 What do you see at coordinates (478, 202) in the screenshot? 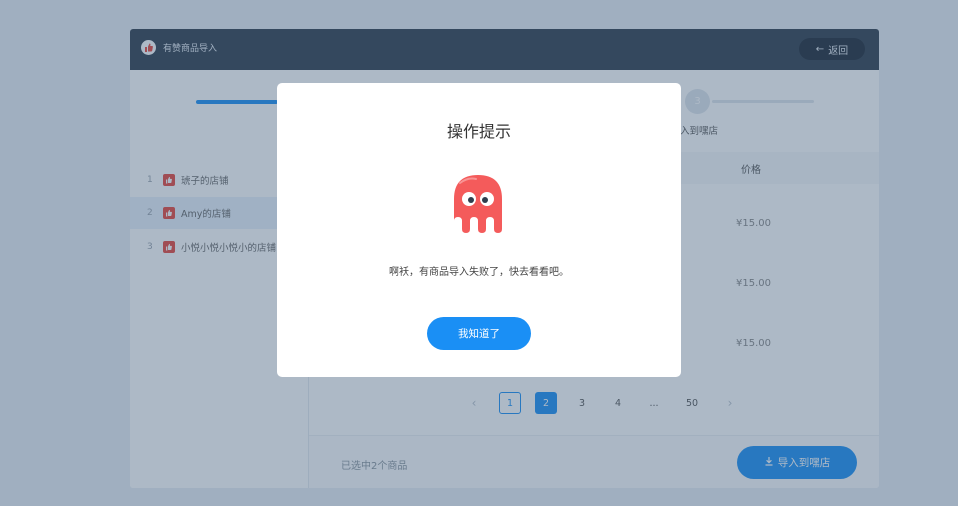
I see `ghost-icon` at bounding box center [478, 202].